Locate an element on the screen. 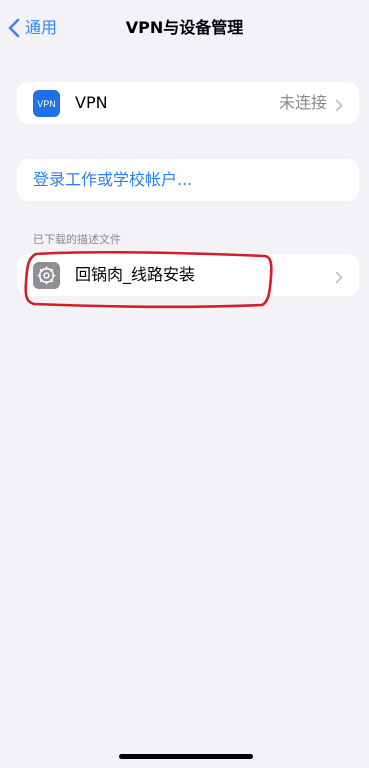 Image resolution: width=369 pixels, height=768 pixels. vpn-icon: VPN is located at coordinates (46, 103).